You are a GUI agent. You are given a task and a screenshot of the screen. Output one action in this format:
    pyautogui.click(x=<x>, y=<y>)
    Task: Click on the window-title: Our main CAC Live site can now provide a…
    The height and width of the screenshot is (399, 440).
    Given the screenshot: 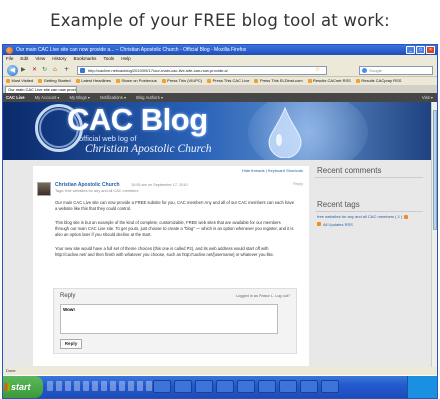 What is the action you would take?
    pyautogui.click(x=131, y=50)
    